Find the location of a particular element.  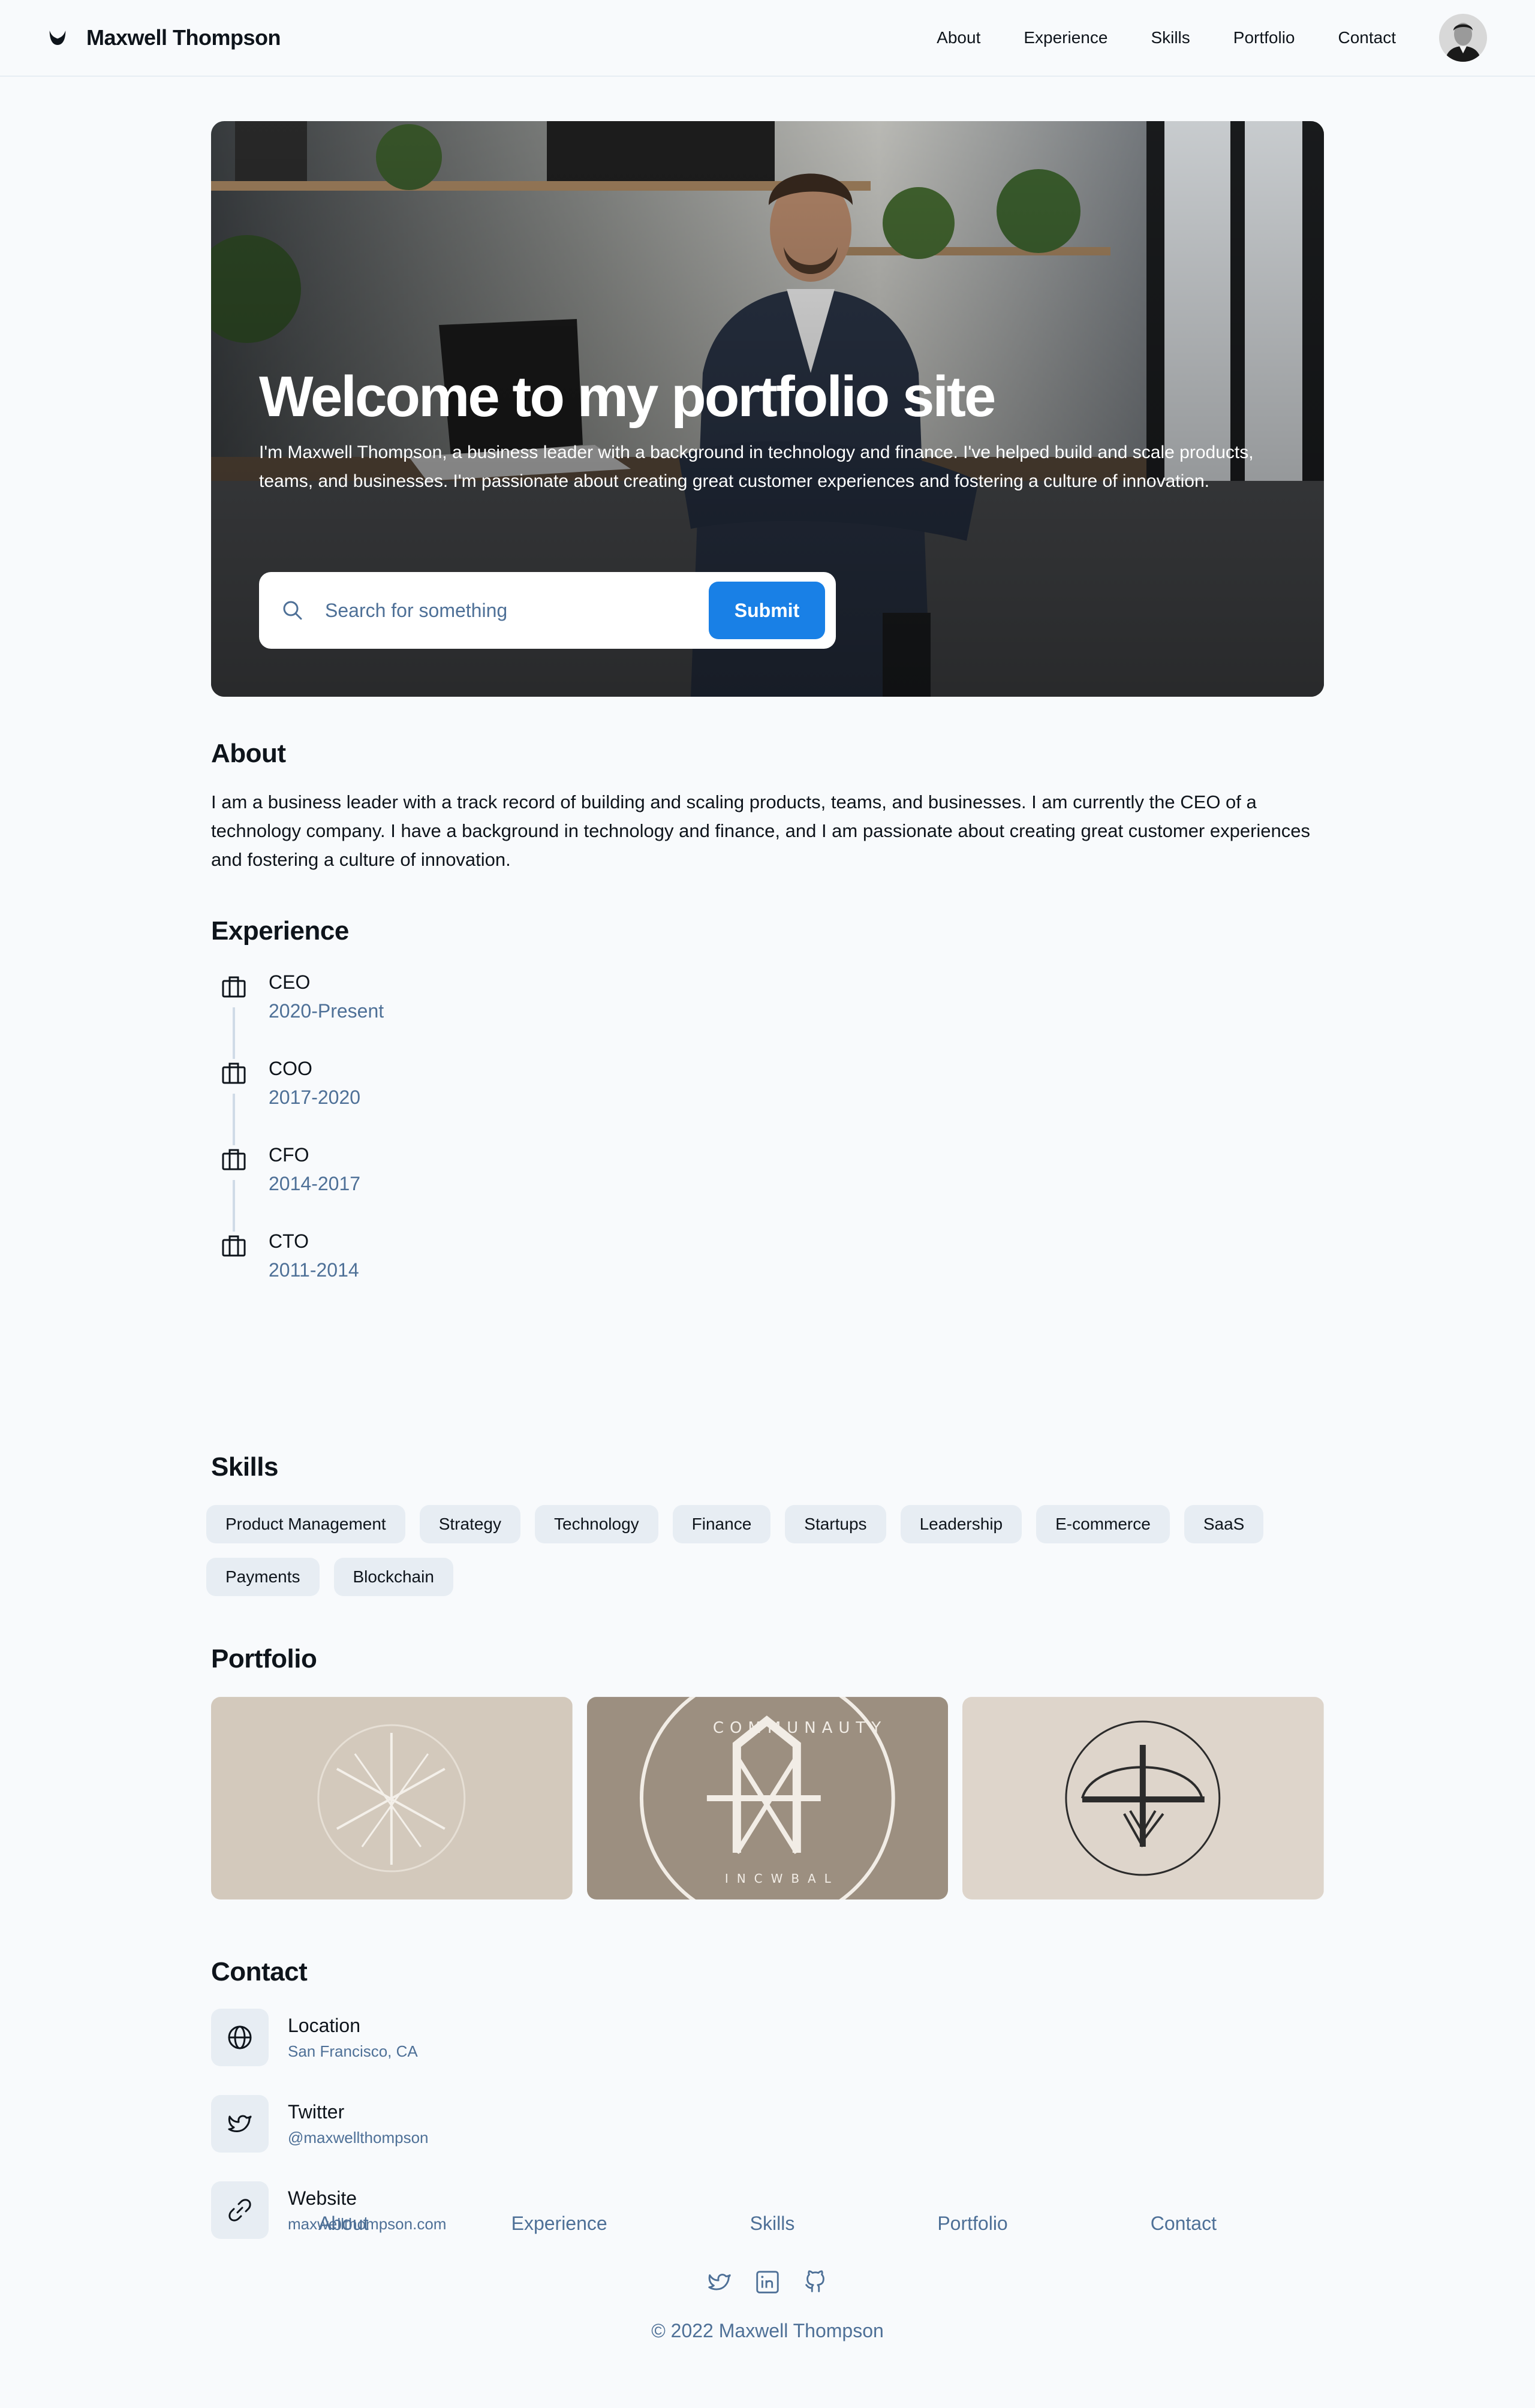

experience-role: CEO is located at coordinates (290, 982).